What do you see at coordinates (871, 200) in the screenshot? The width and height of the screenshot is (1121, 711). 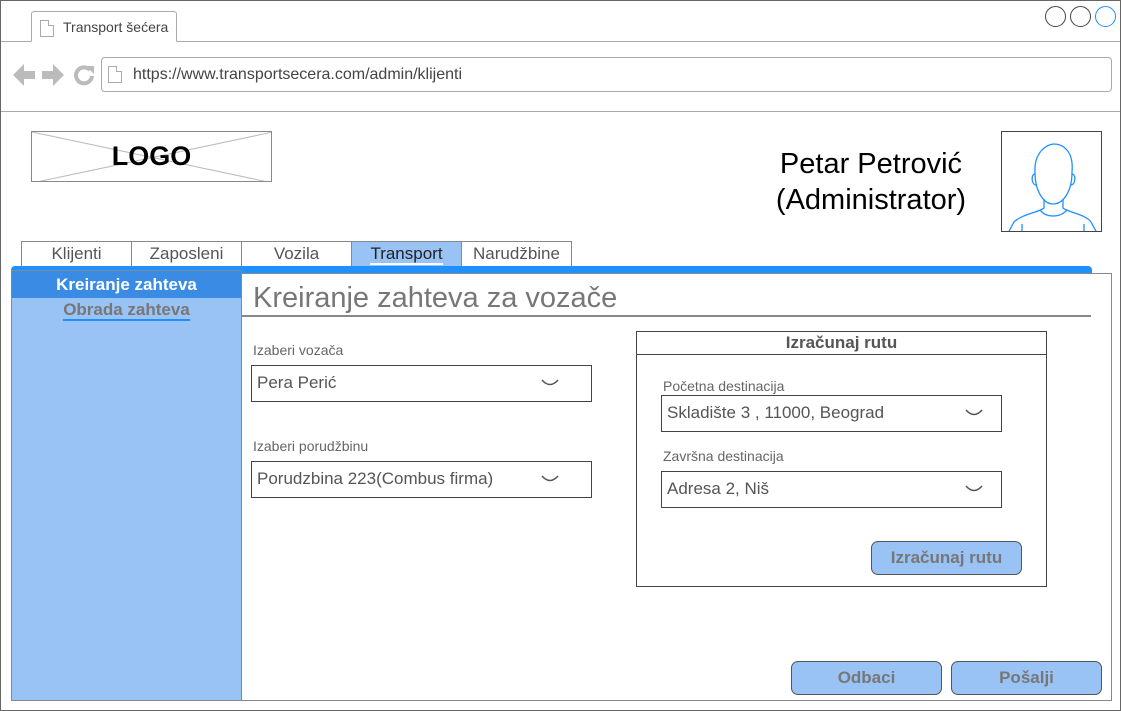 I see `user-role: (Administrator)` at bounding box center [871, 200].